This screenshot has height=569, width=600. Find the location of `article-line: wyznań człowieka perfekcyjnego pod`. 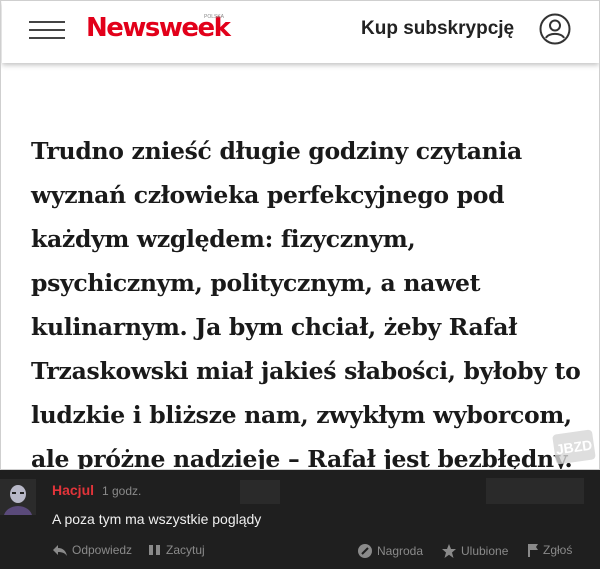

article-line: wyznań człowieka perfekcyjnego pod is located at coordinates (268, 195).